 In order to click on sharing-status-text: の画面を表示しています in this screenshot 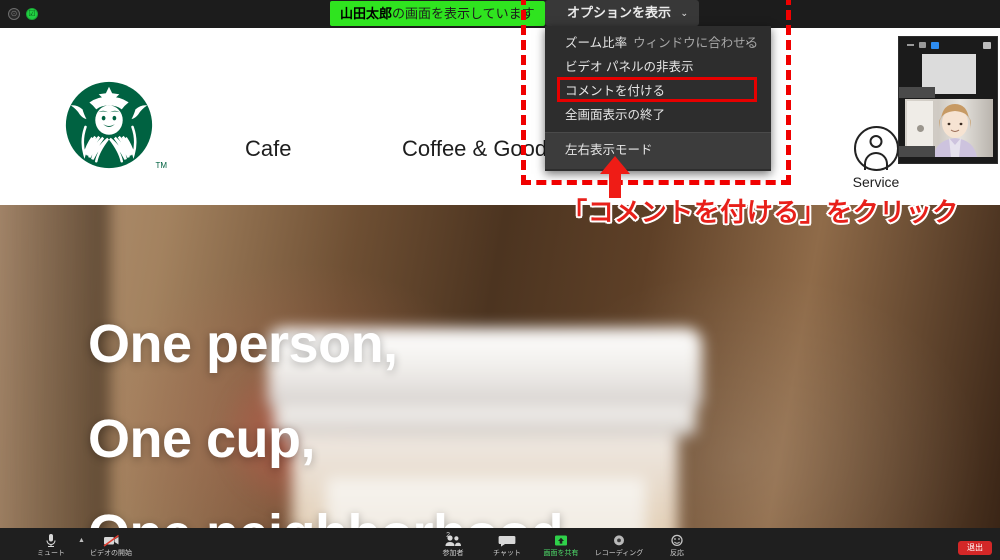, I will do `click(463, 13)`.